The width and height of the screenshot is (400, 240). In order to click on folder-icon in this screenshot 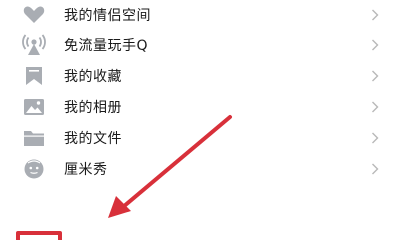, I will do `click(34, 138)`.